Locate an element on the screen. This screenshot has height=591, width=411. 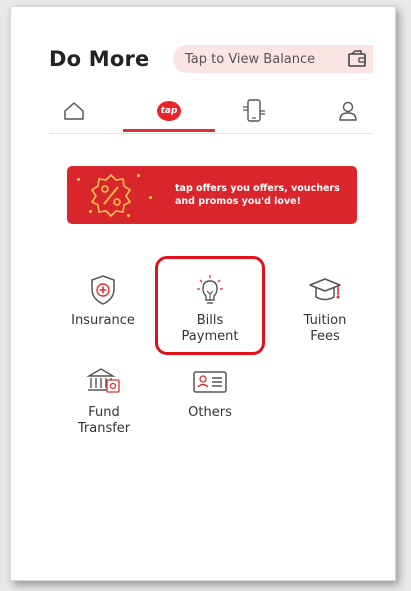
user-icon is located at coordinates (348, 113).